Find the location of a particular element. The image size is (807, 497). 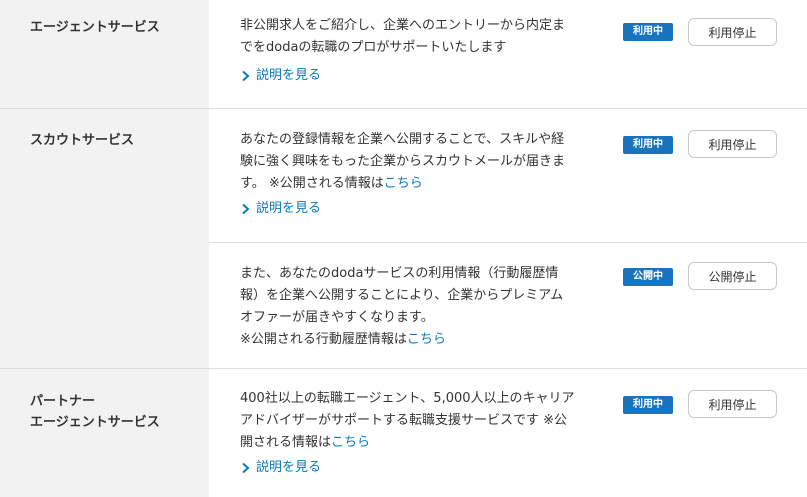

behavior-info-link: こちら is located at coordinates (426, 339).